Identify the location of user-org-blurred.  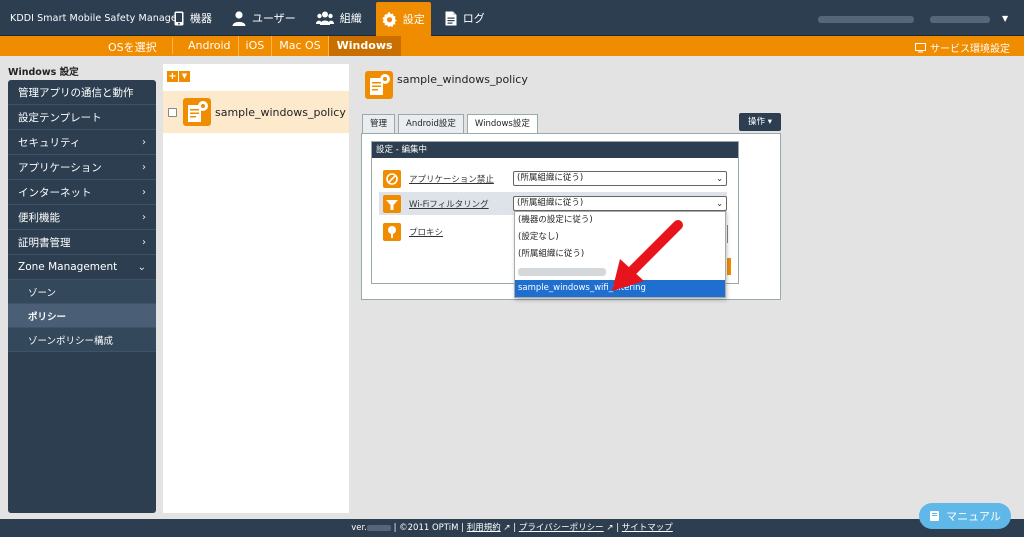
(960, 19).